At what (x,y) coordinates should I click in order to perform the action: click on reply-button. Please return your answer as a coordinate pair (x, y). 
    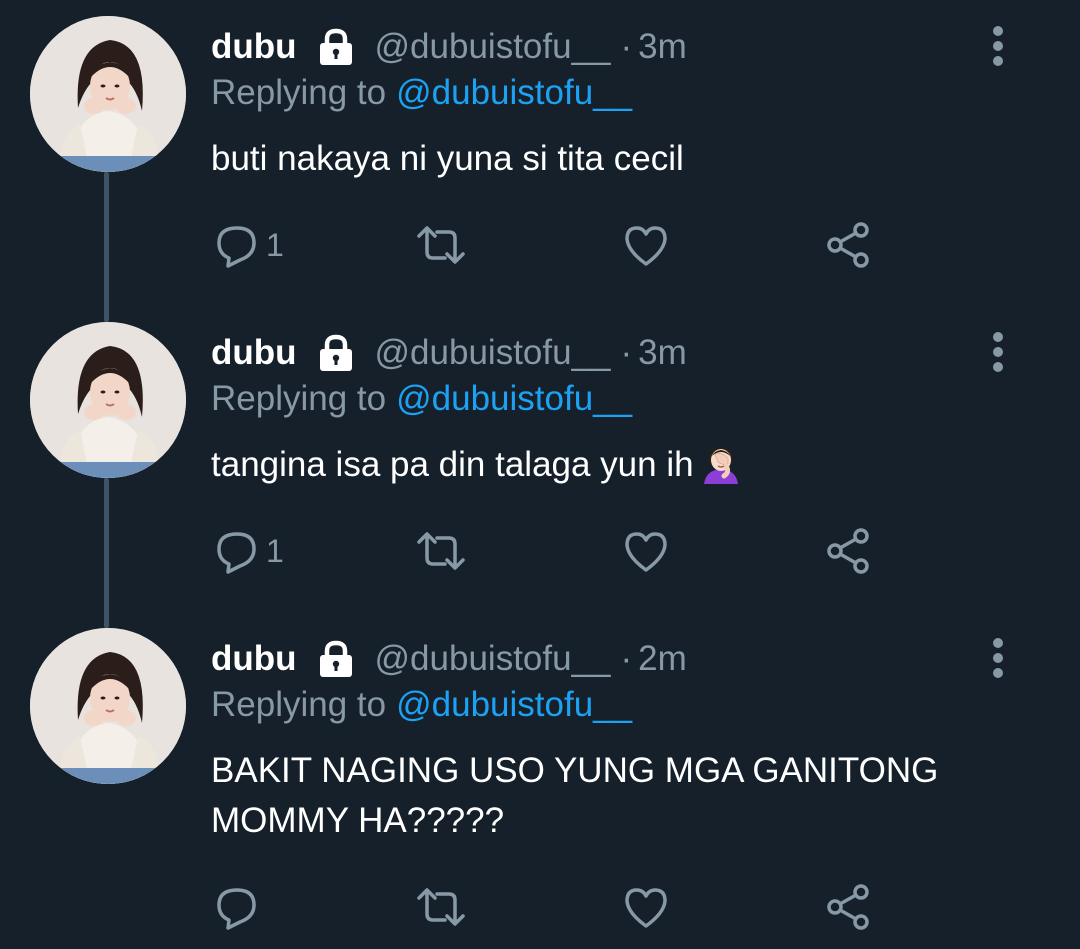
    Looking at the image, I should click on (240, 907).